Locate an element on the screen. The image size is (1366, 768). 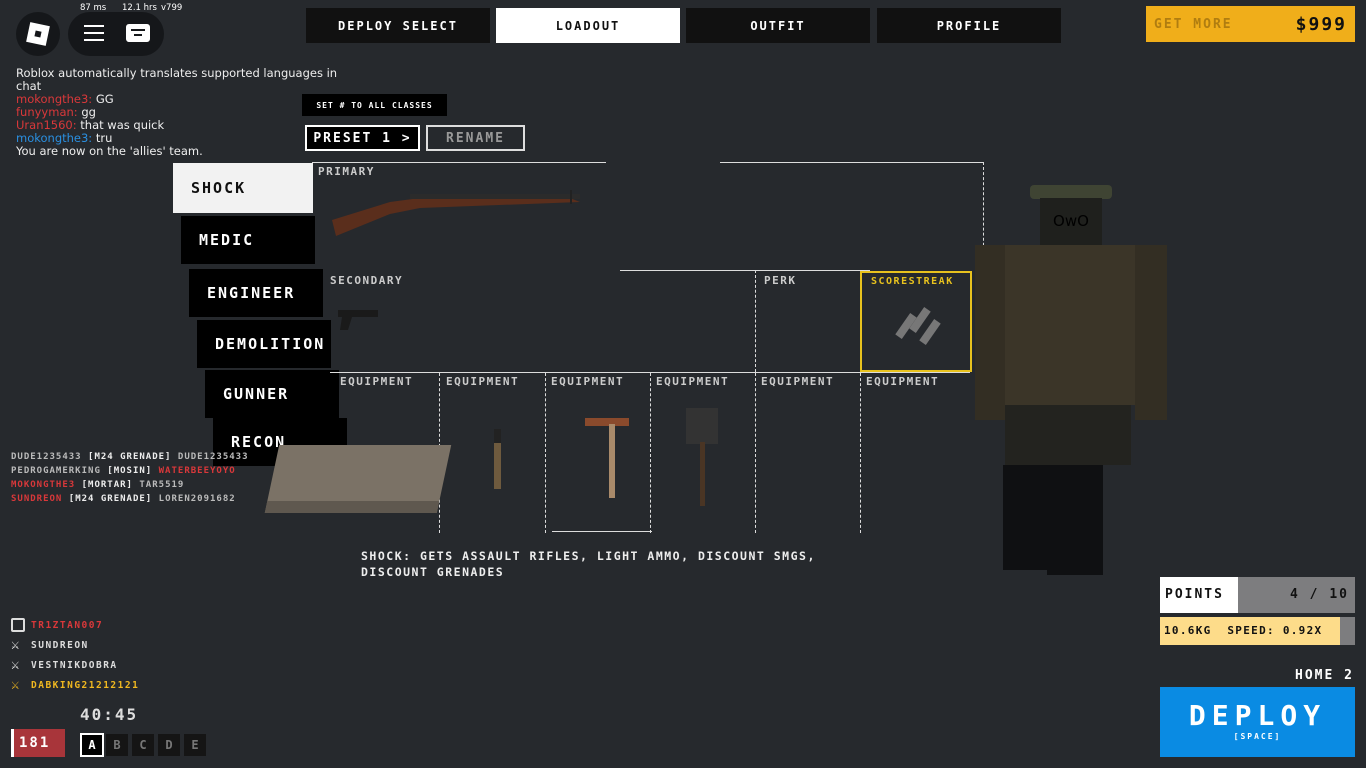
capture-point-e: E is located at coordinates (195, 745).